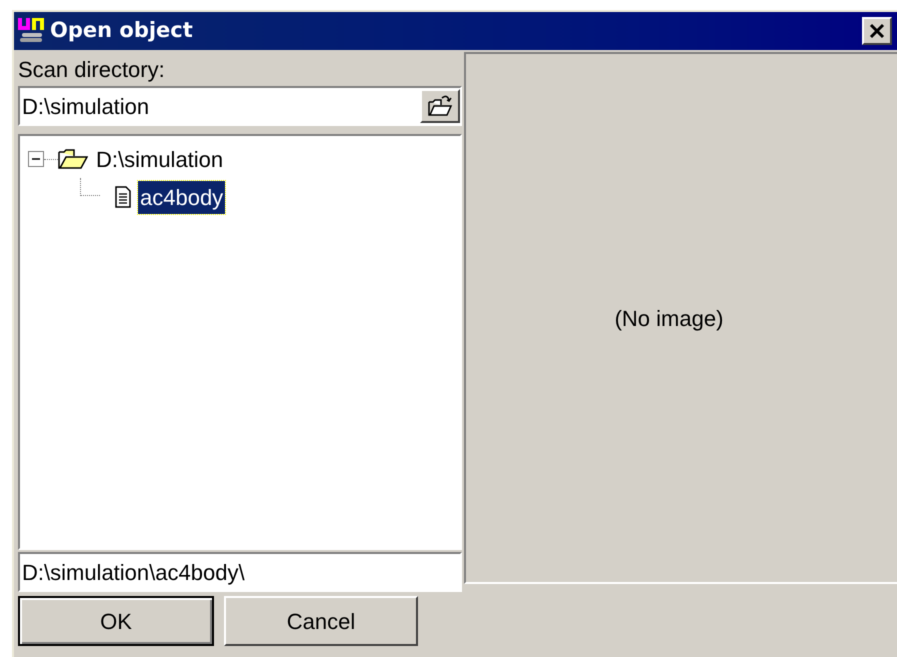 The width and height of the screenshot is (897, 657). I want to click on dialog-button: OK, so click(116, 621).